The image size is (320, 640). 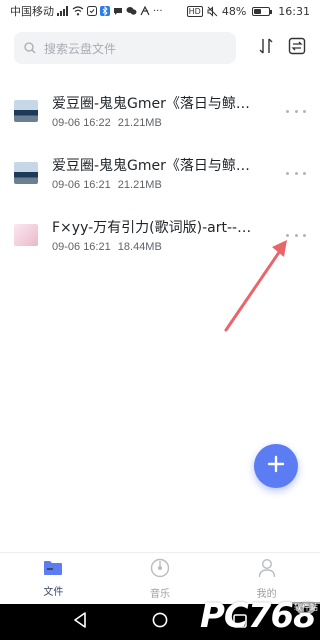 What do you see at coordinates (92, 11) in the screenshot?
I see `app-notification-icon` at bounding box center [92, 11].